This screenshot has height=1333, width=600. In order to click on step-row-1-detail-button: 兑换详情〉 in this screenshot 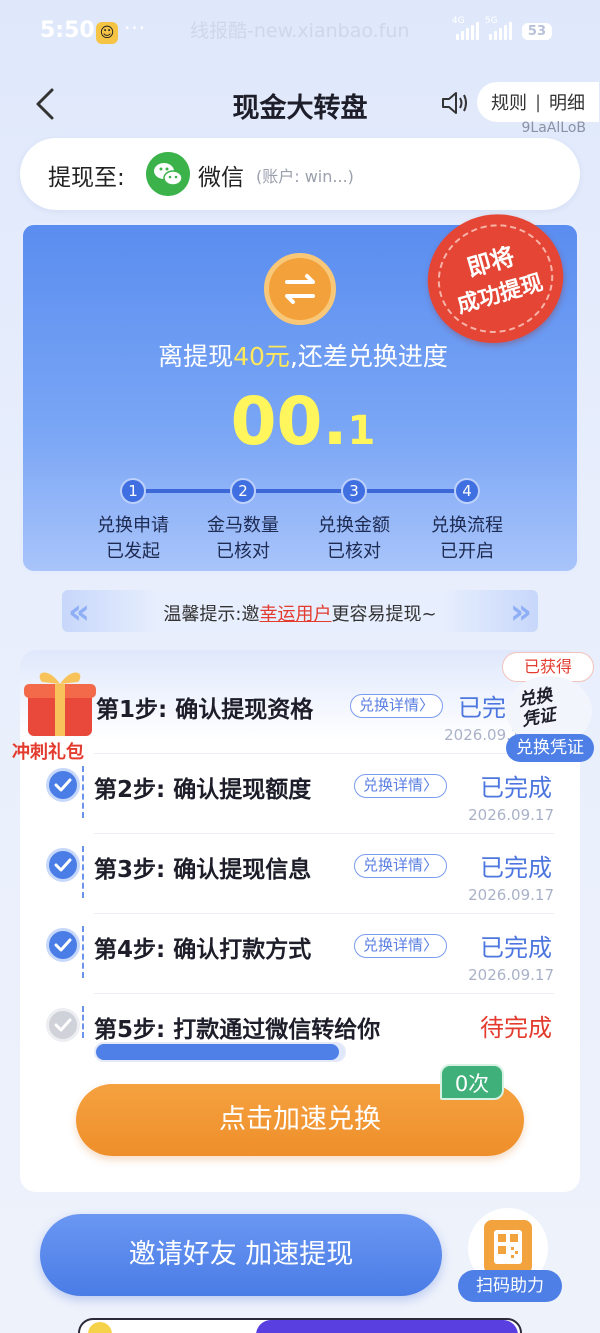, I will do `click(397, 706)`.